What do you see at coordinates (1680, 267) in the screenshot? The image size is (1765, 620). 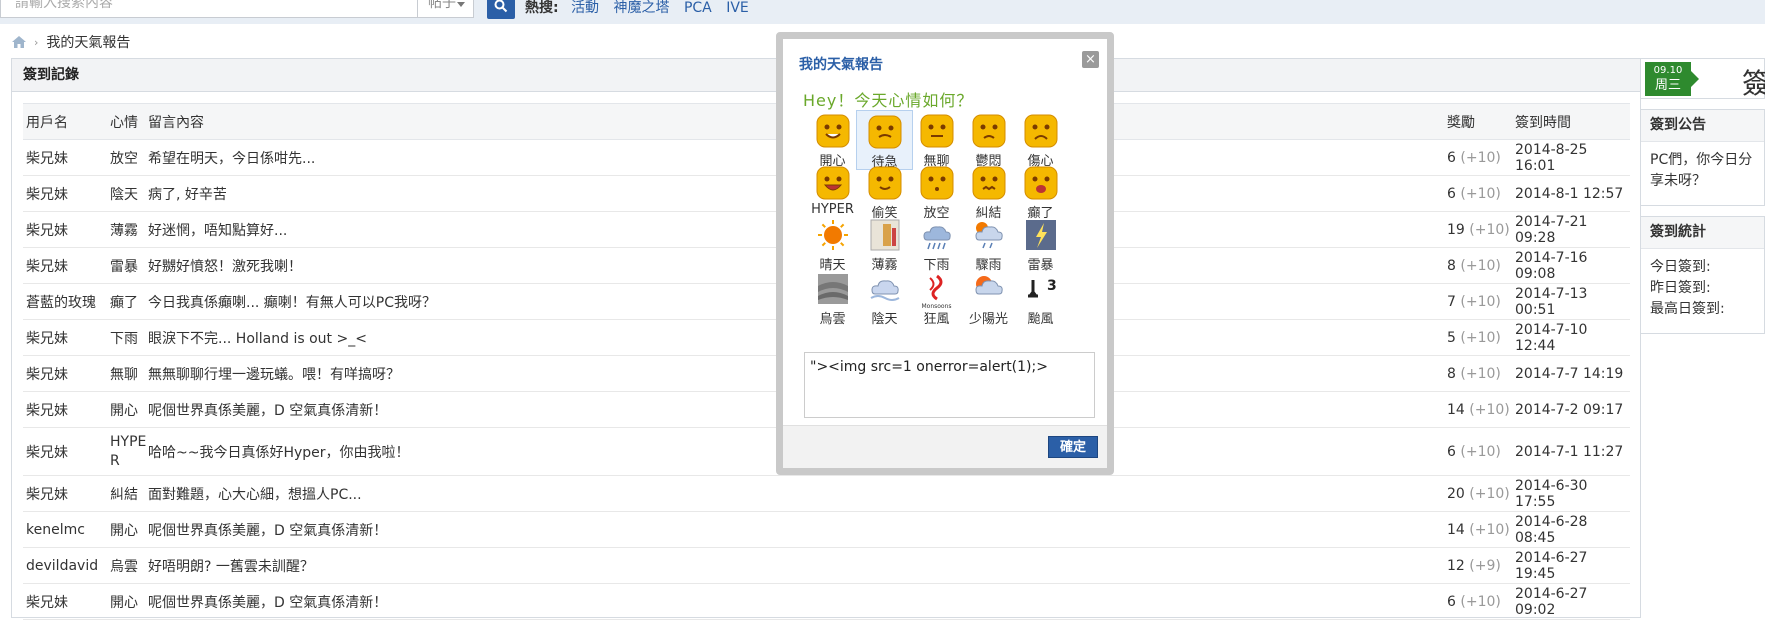 I see `stat-today: 今日簽到:` at bounding box center [1680, 267].